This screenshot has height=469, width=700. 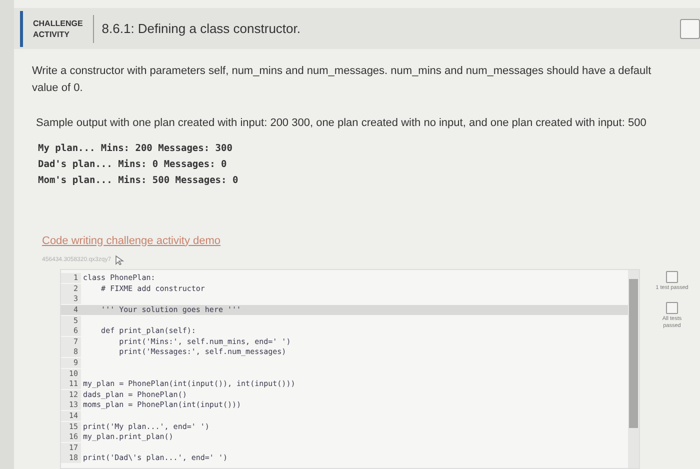 What do you see at coordinates (119, 260) in the screenshot?
I see `cursor-icon` at bounding box center [119, 260].